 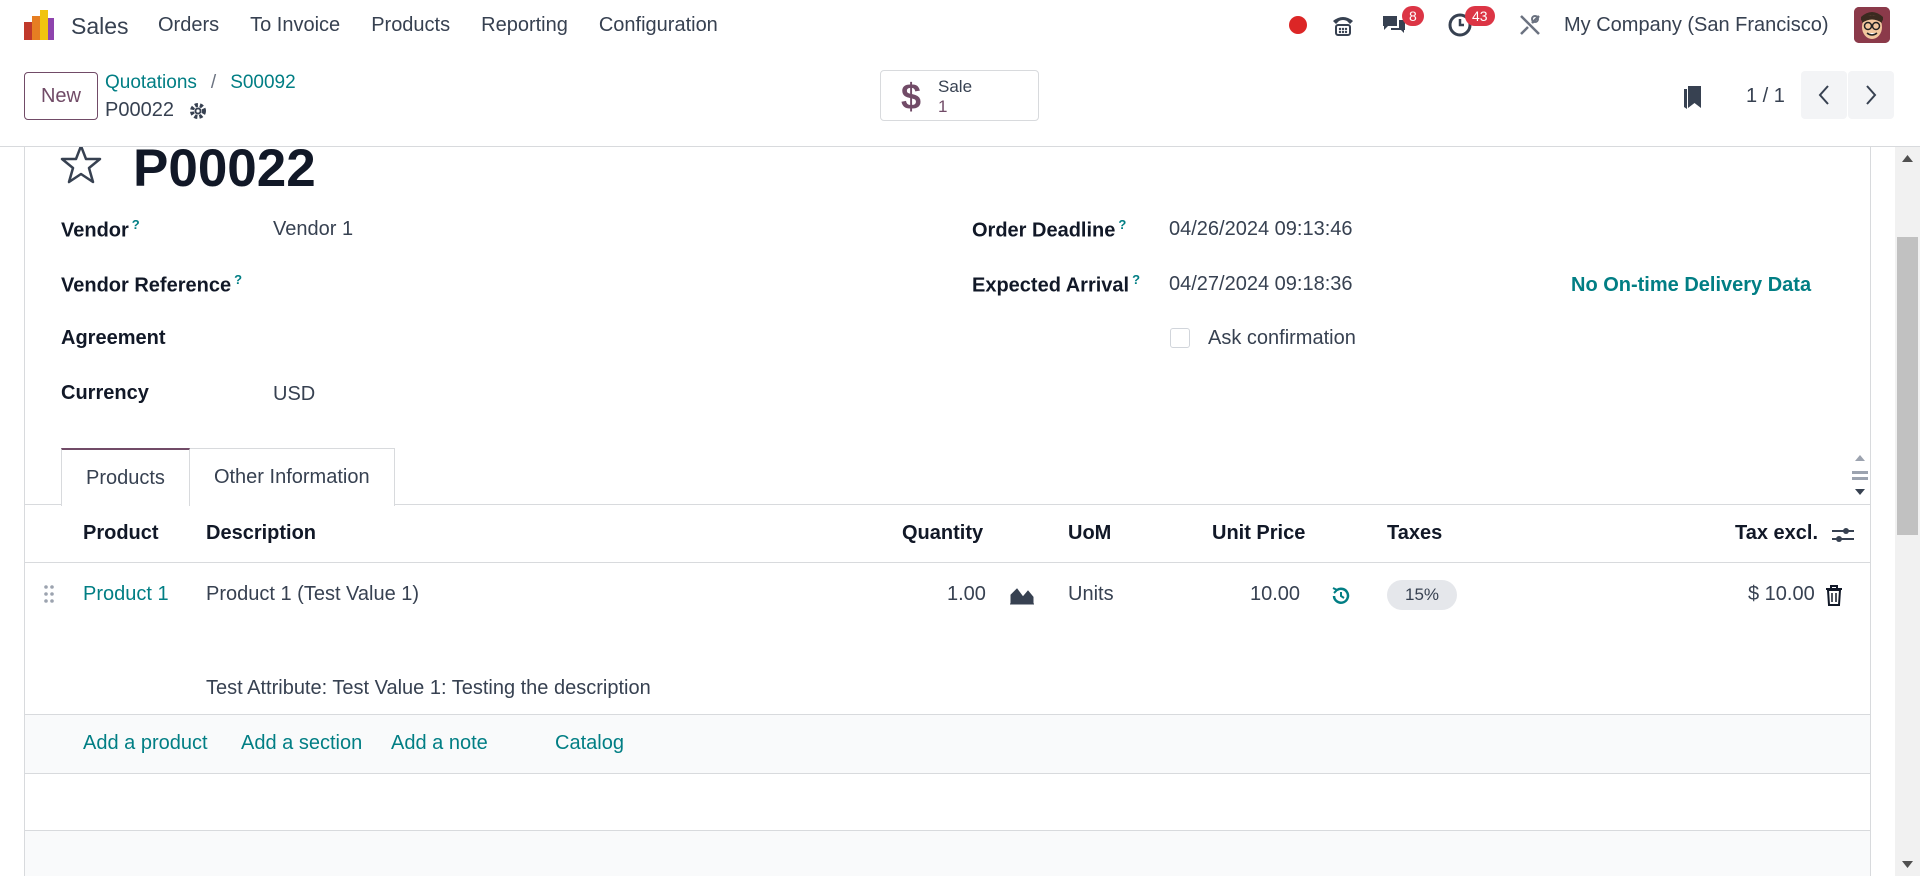 I want to click on empty-table-row, so click(x=947, y=803).